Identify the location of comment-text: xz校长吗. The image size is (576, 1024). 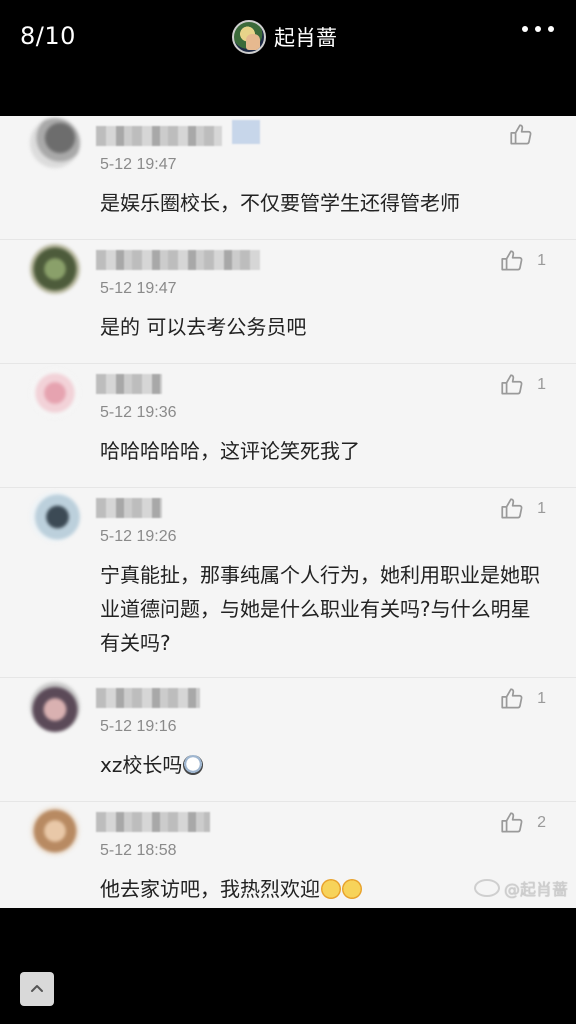
(324, 765).